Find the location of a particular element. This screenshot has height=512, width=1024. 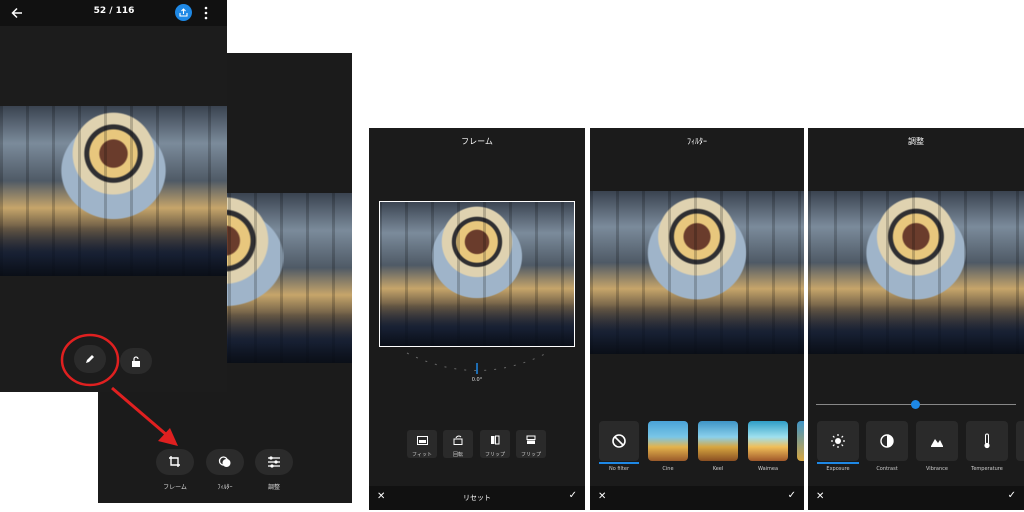

frame-bottom-bar: ✕ リセット ✓ is located at coordinates (477, 498).